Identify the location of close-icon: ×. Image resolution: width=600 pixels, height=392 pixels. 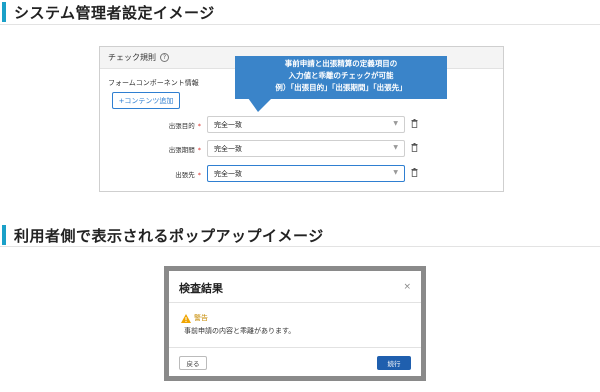
(407, 287).